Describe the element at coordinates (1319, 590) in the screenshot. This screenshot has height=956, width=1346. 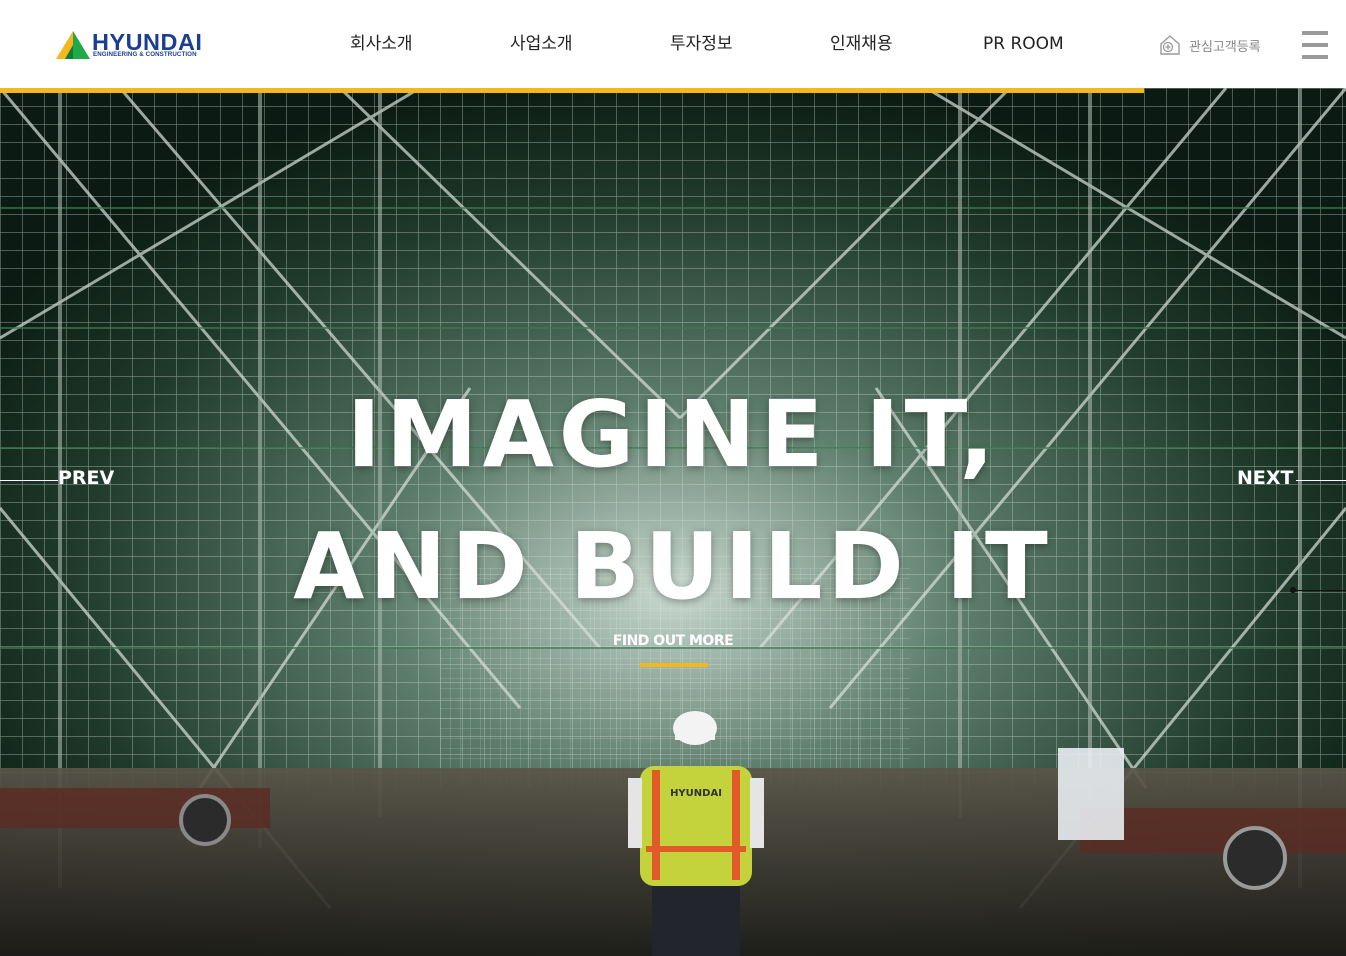
I see `slide-progress-line` at that location.